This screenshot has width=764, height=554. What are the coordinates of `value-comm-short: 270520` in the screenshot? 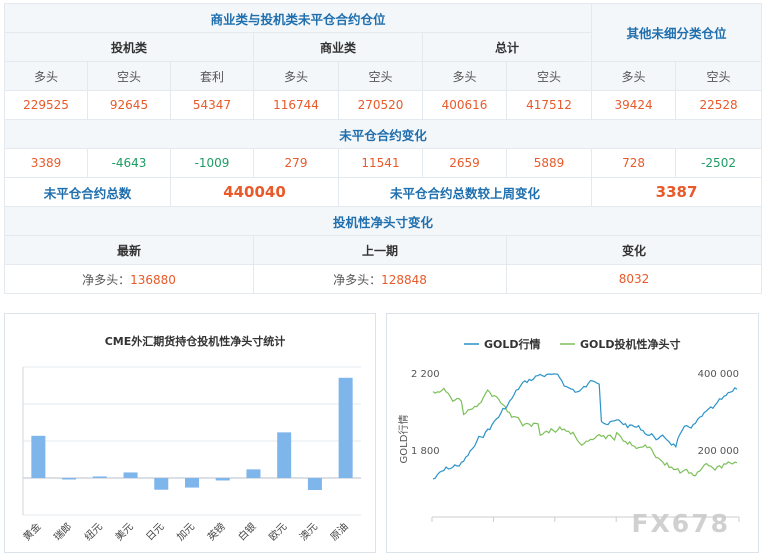 It's located at (380, 105).